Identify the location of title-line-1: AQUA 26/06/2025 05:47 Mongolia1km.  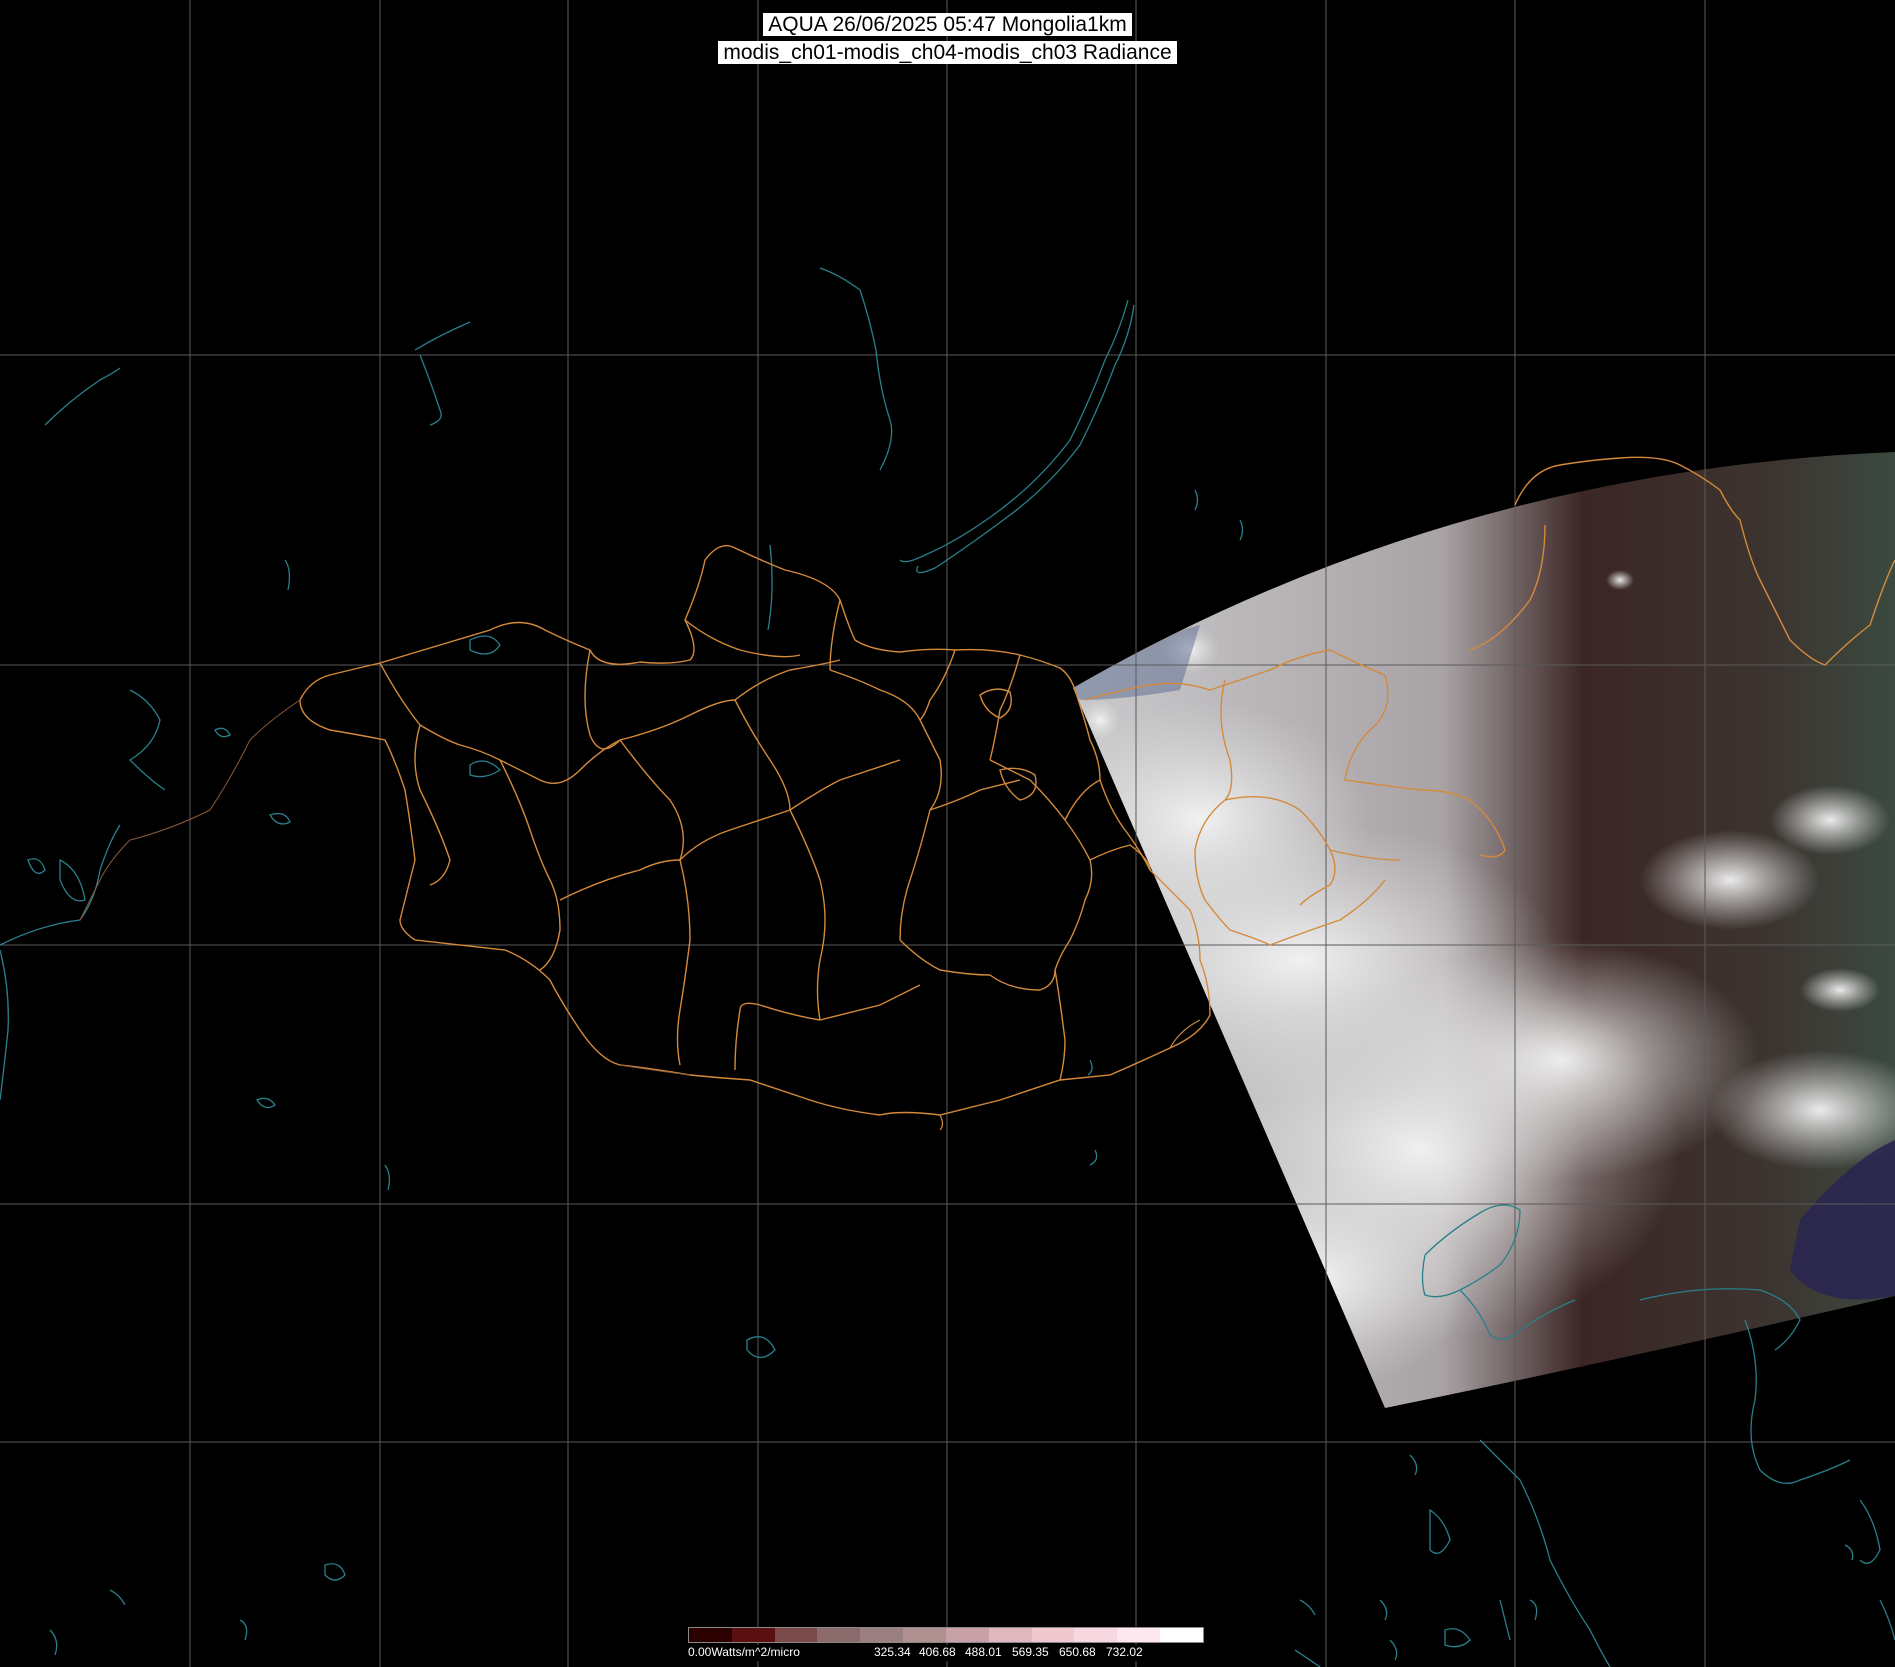
(947, 24).